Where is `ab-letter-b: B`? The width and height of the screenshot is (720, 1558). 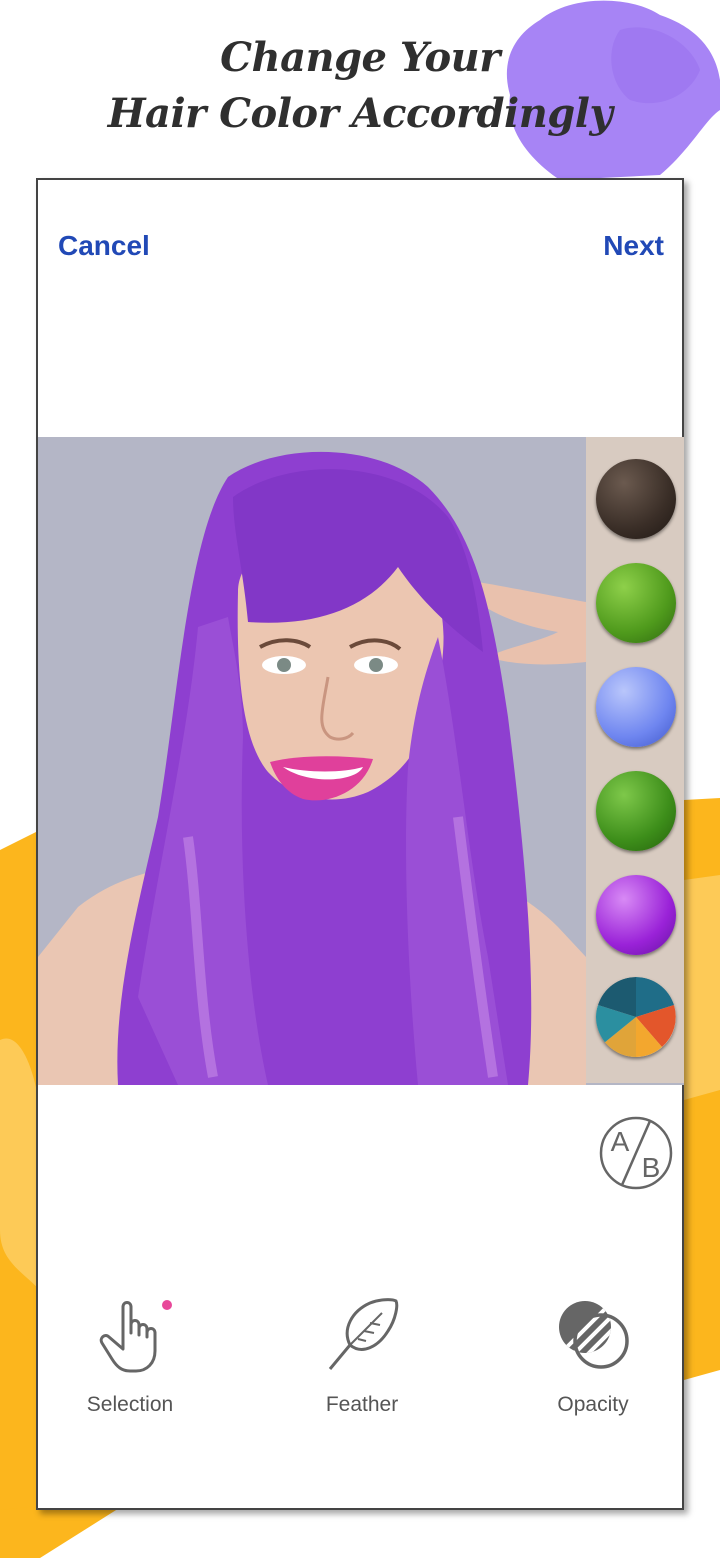 ab-letter-b: B is located at coordinates (651, 1167).